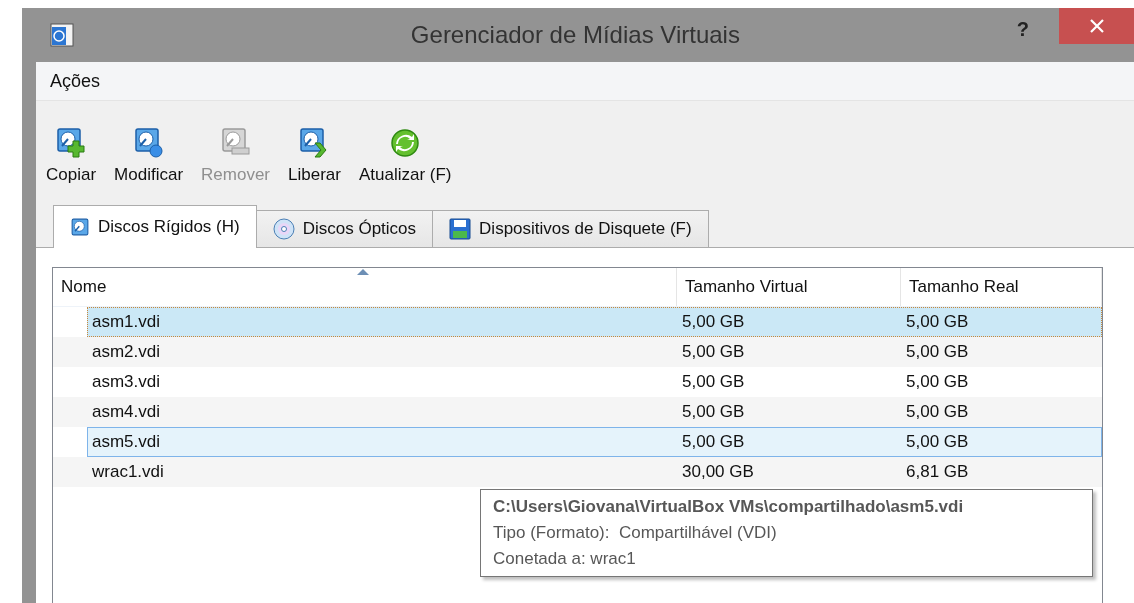 Image resolution: width=1134 pixels, height=603 pixels. Describe the element at coordinates (1001, 287) in the screenshot. I see `column-header: Tamanho Real` at that location.